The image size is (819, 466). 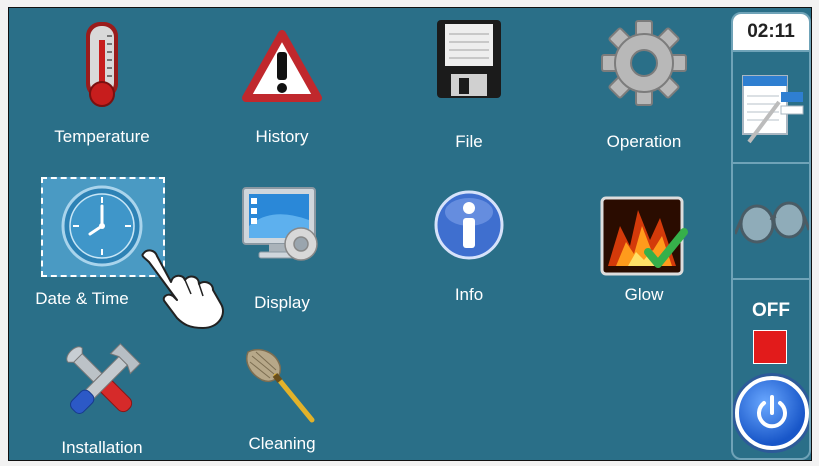 I want to click on tile-display-label: Display, so click(x=282, y=302).